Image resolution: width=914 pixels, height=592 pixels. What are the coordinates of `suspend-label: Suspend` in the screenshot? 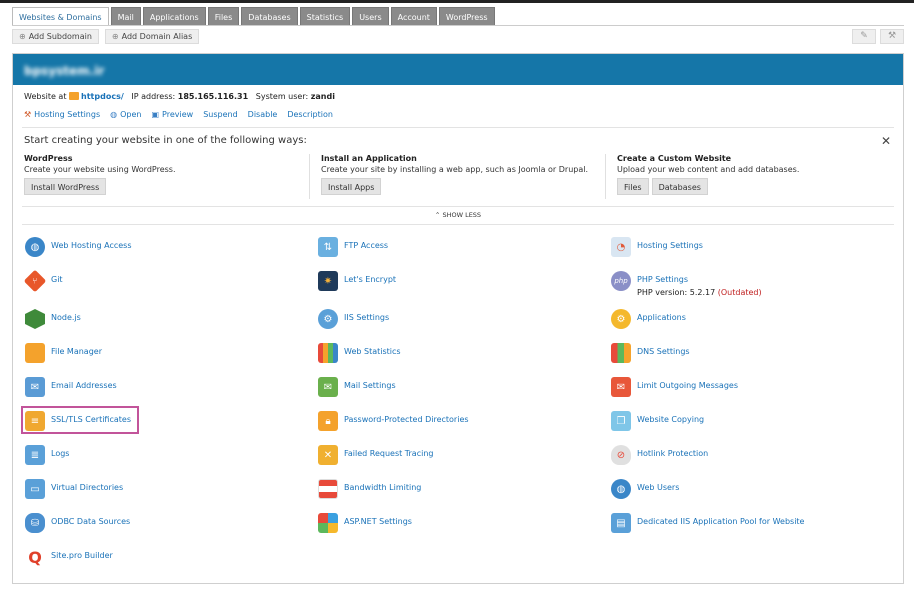 It's located at (220, 114).